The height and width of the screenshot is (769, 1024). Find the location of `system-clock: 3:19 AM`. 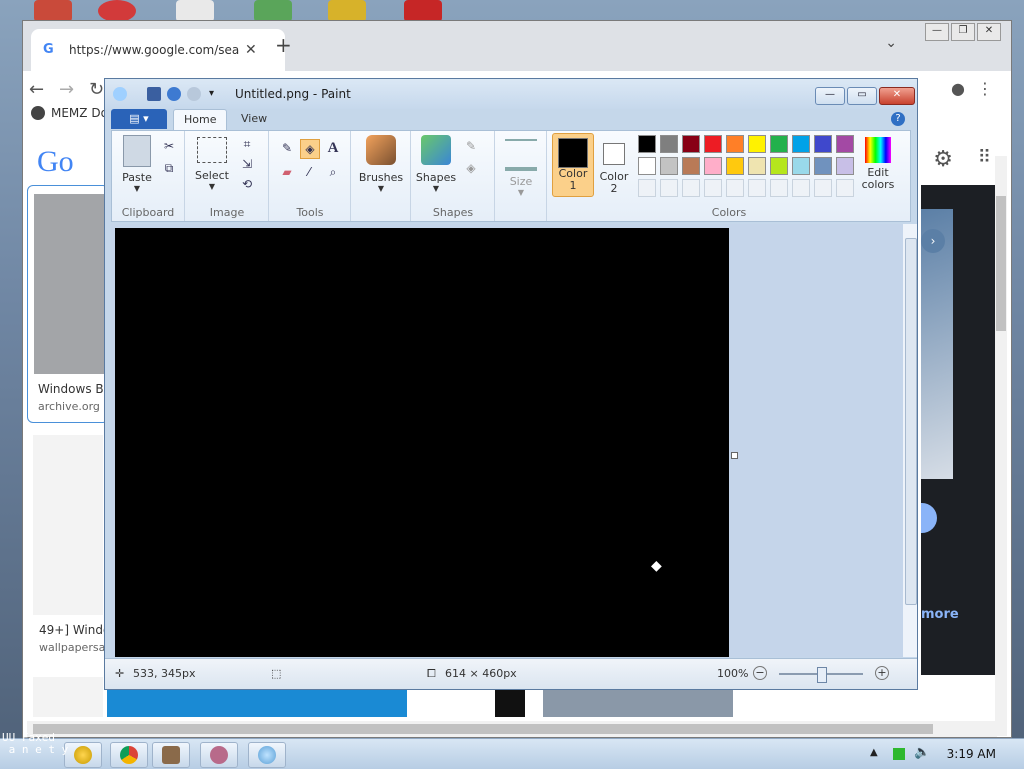

system-clock: 3:19 AM is located at coordinates (971, 754).